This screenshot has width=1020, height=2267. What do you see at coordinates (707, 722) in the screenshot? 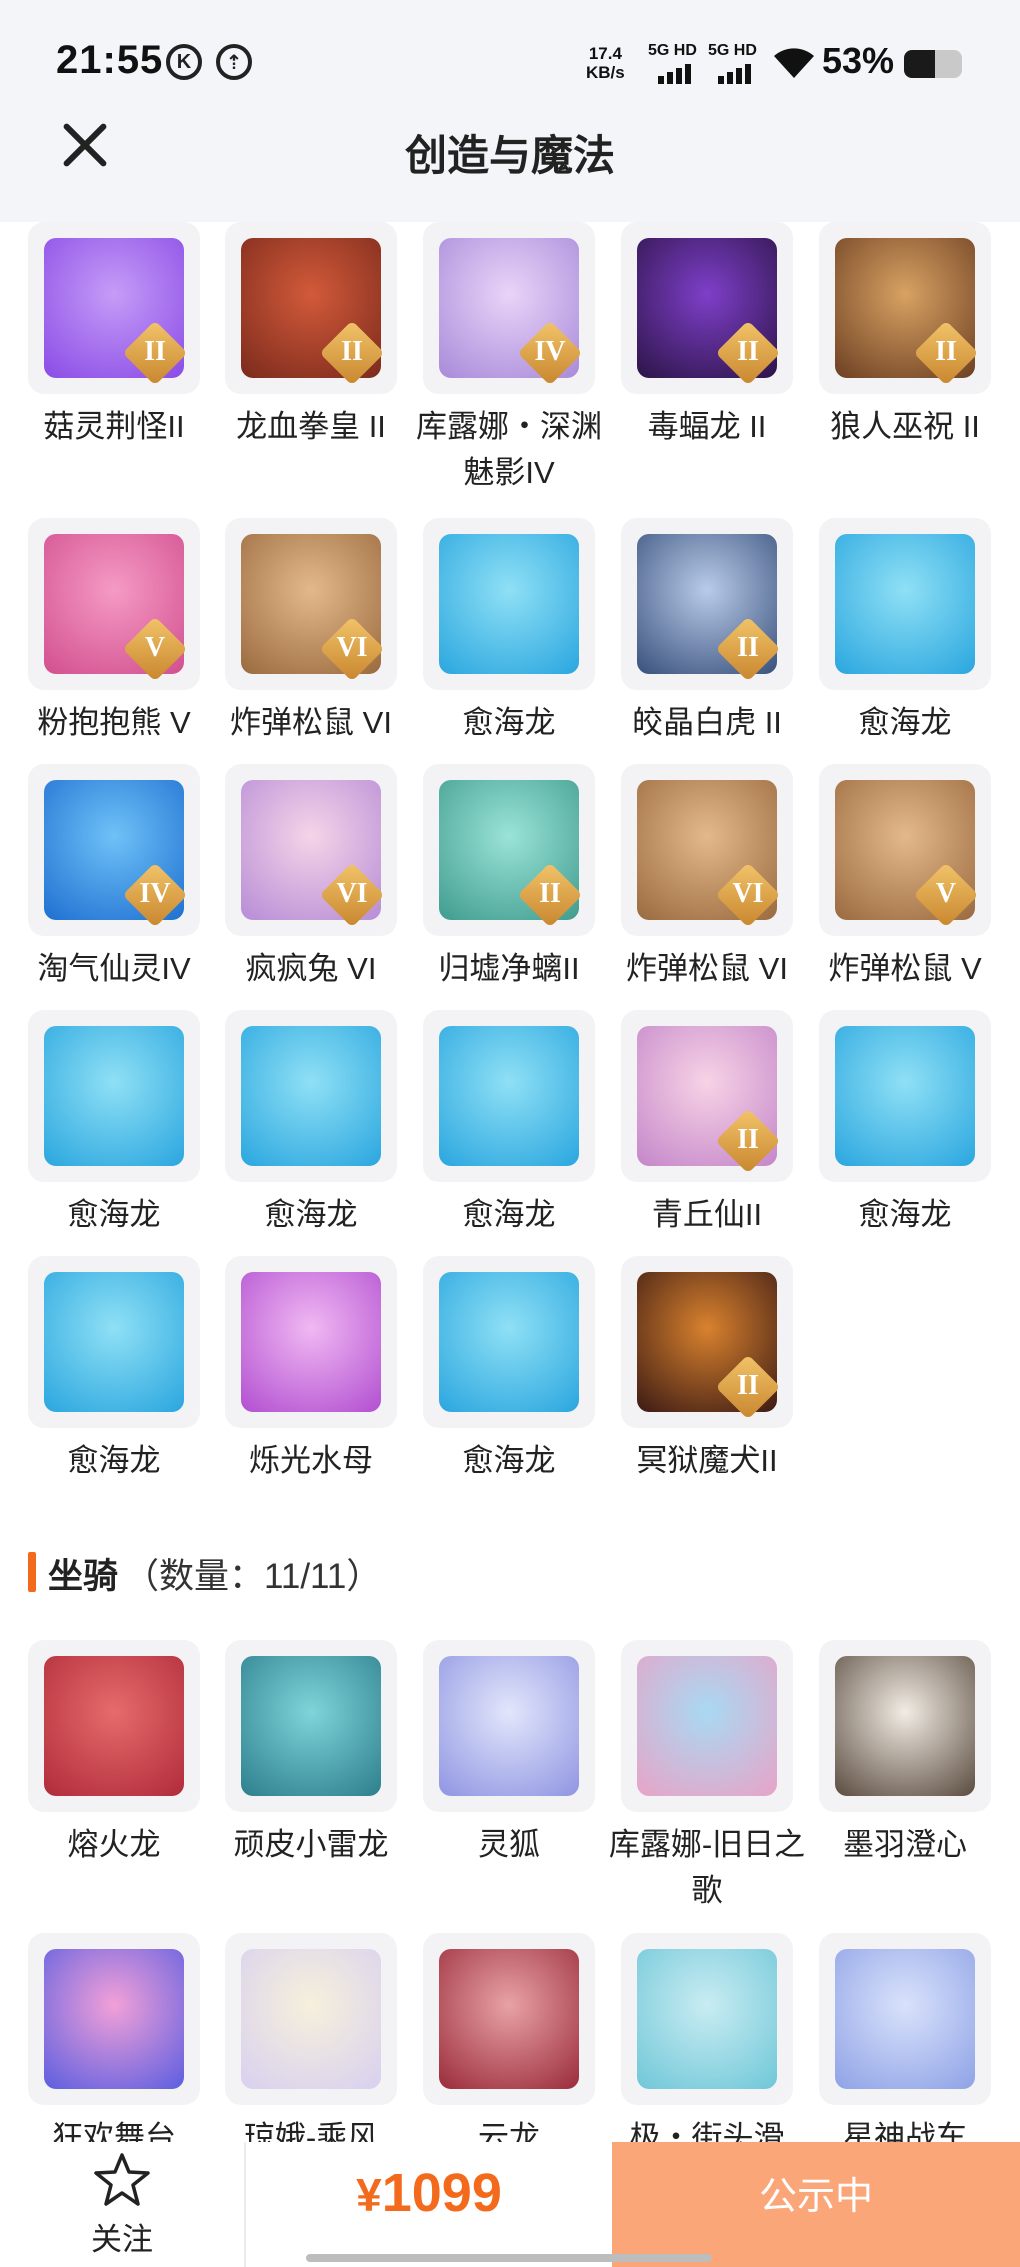
I see `item-name: 皎晶白虎 II` at bounding box center [707, 722].